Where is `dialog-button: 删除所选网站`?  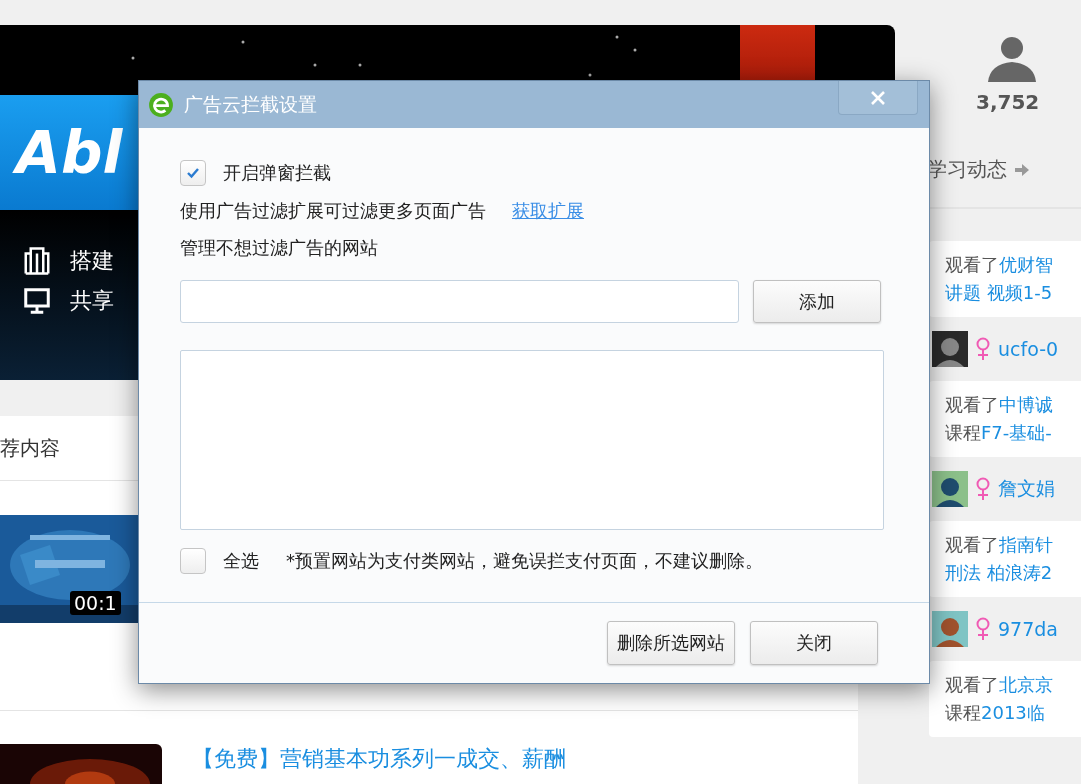 dialog-button: 删除所选网站 is located at coordinates (671, 643).